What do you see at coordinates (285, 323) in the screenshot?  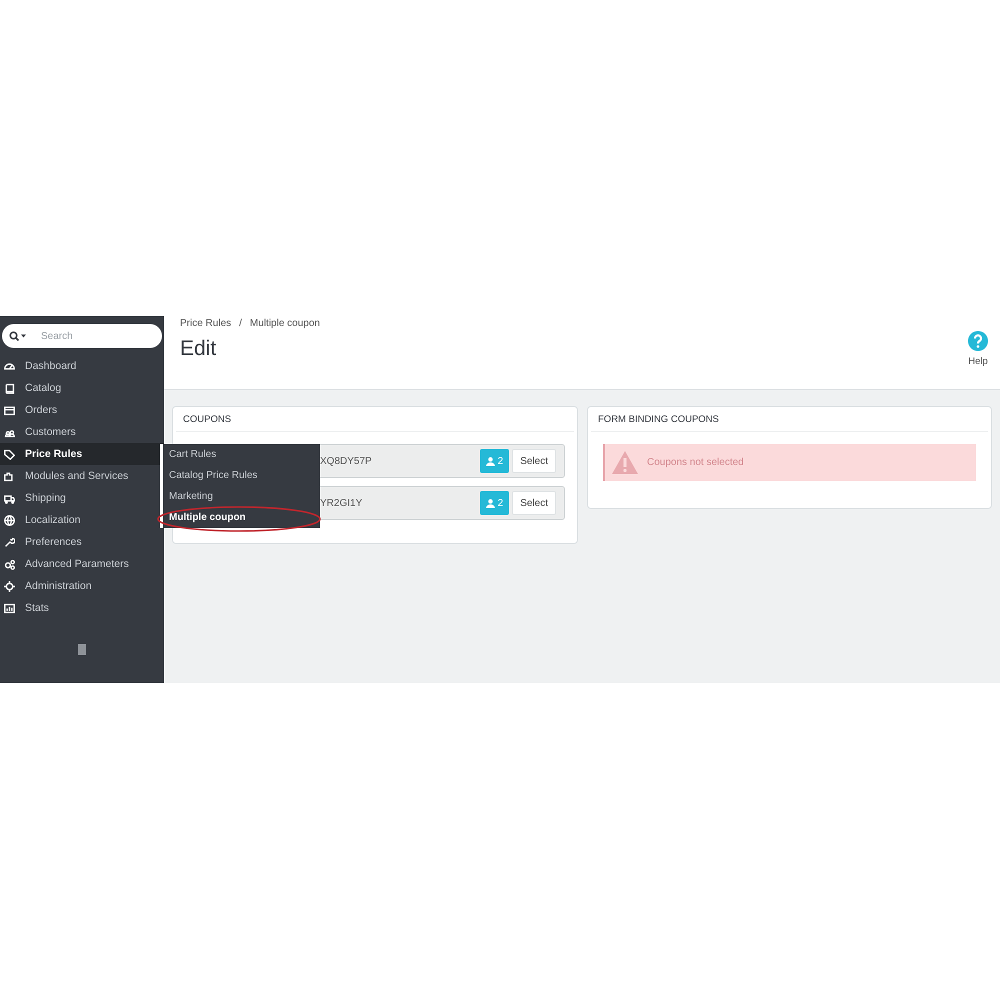 I see `breadcrumb-link: Multiple coupon` at bounding box center [285, 323].